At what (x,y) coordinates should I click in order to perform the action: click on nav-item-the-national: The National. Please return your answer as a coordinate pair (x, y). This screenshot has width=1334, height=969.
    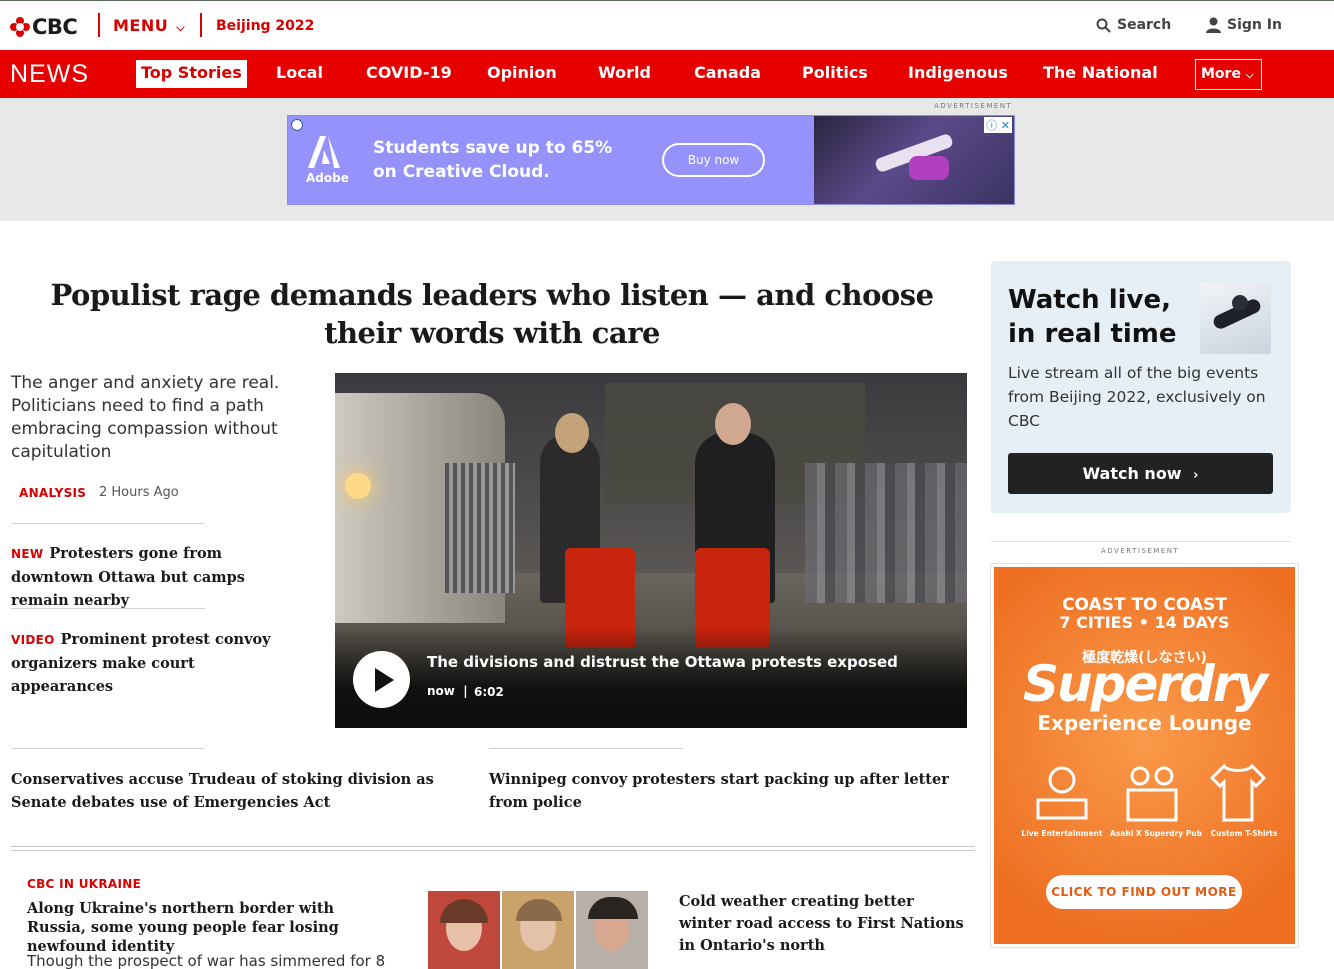
    Looking at the image, I should click on (1100, 72).